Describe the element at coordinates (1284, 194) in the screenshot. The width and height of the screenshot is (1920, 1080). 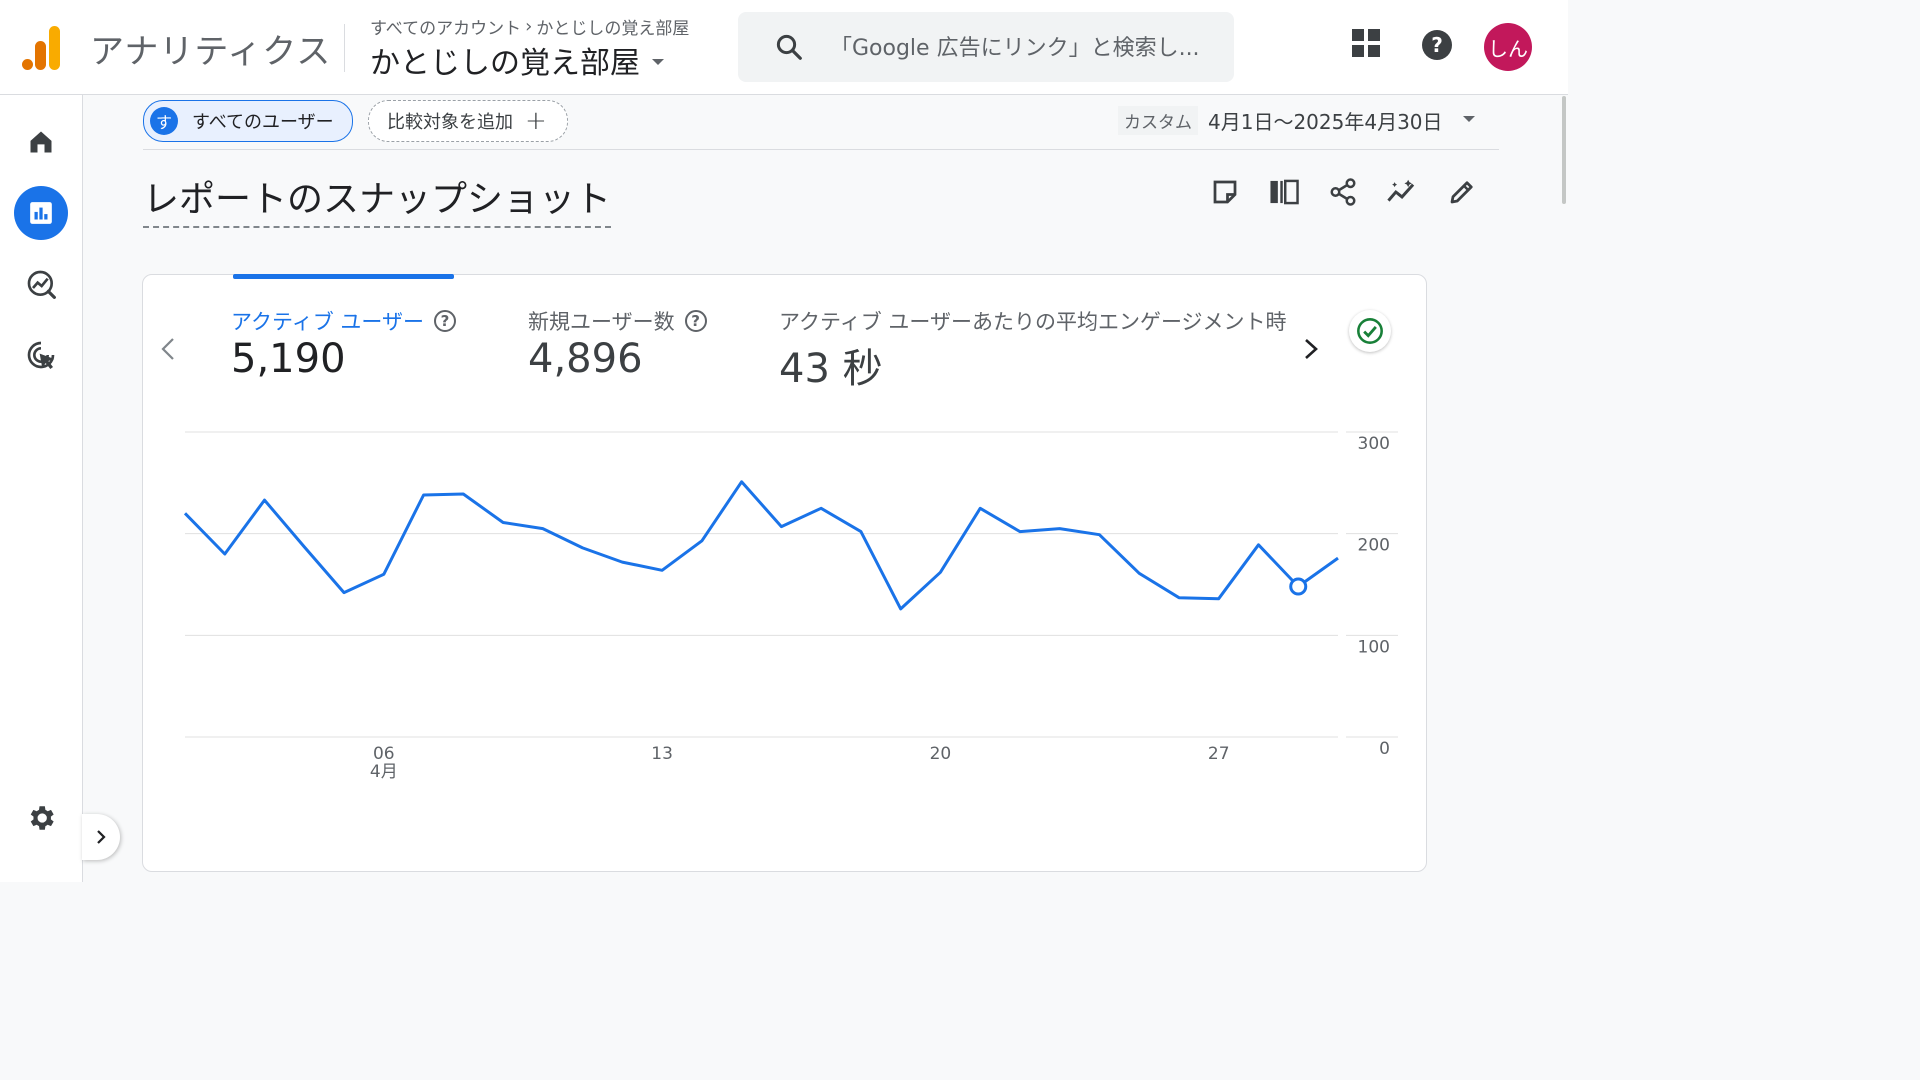
I see `compare-columns-icon` at that location.